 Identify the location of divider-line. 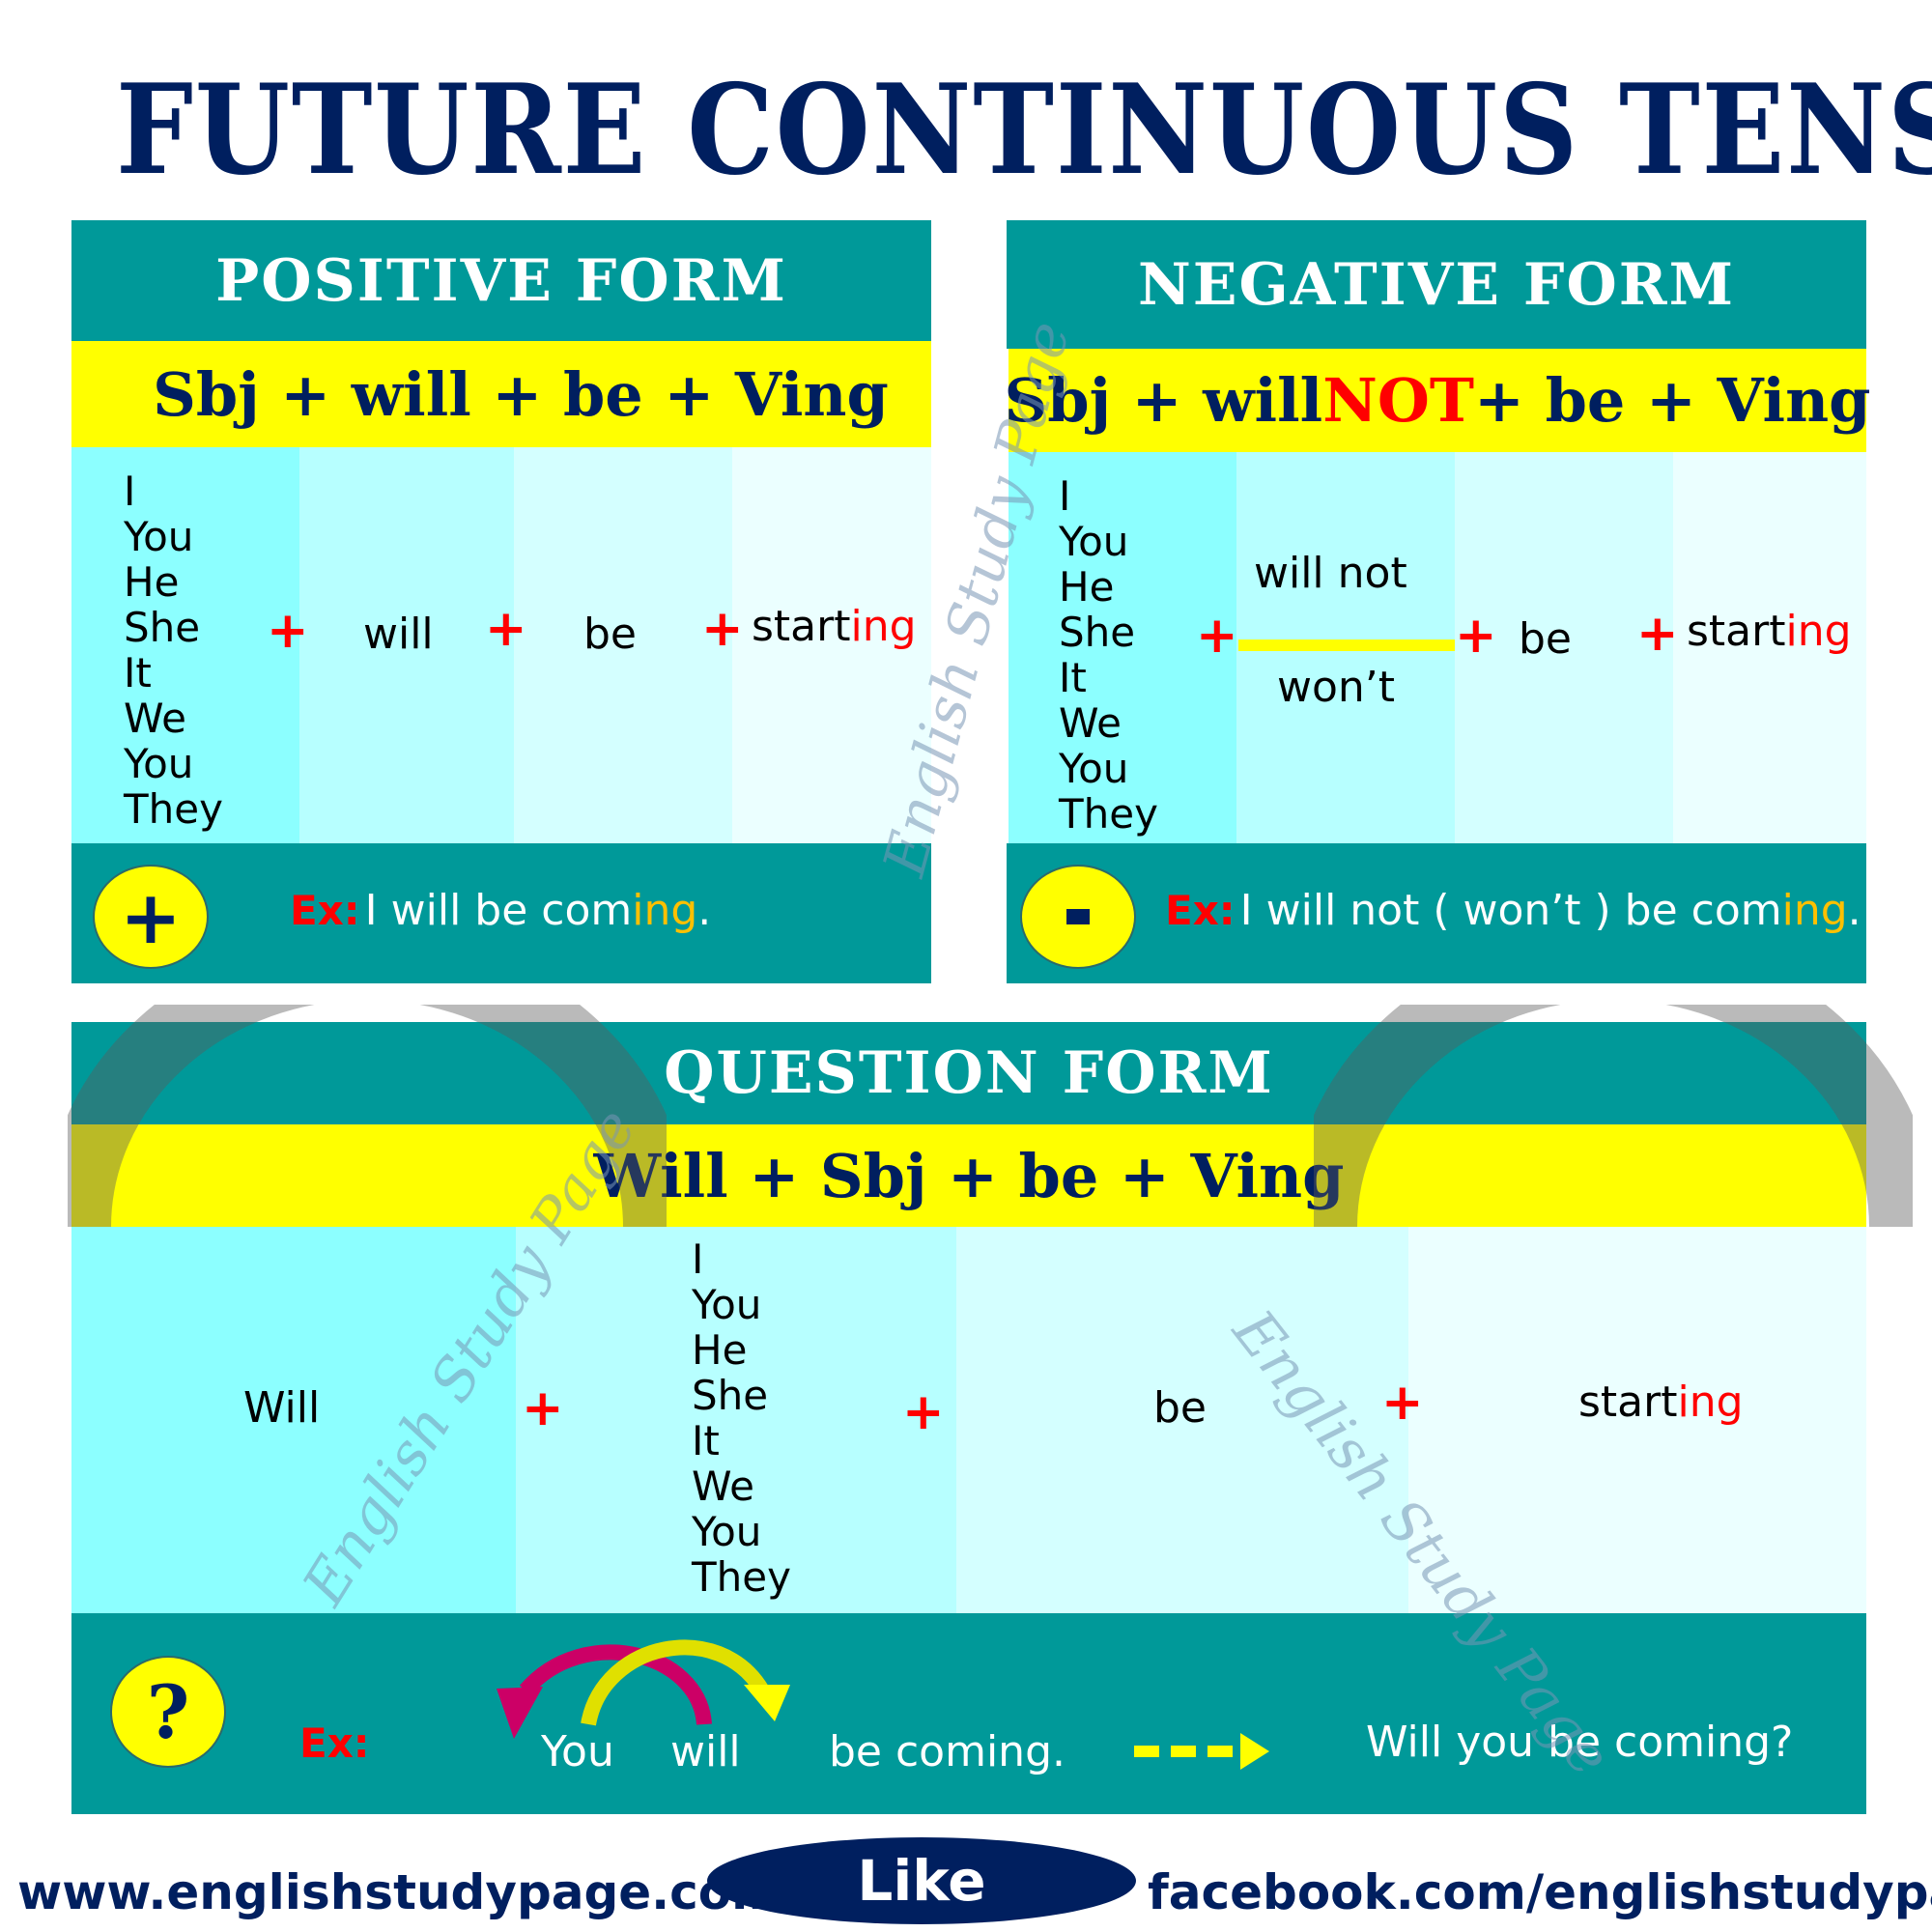
(1346, 645).